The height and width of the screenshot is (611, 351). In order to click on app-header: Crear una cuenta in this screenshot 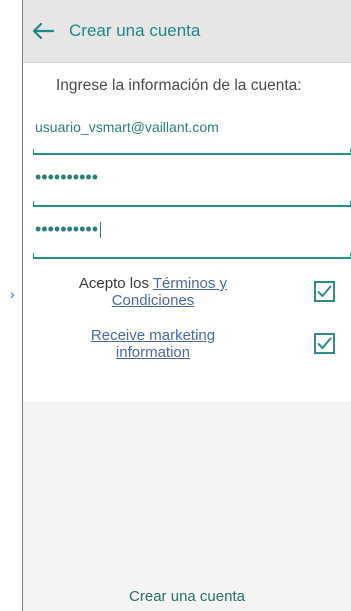, I will do `click(187, 31)`.